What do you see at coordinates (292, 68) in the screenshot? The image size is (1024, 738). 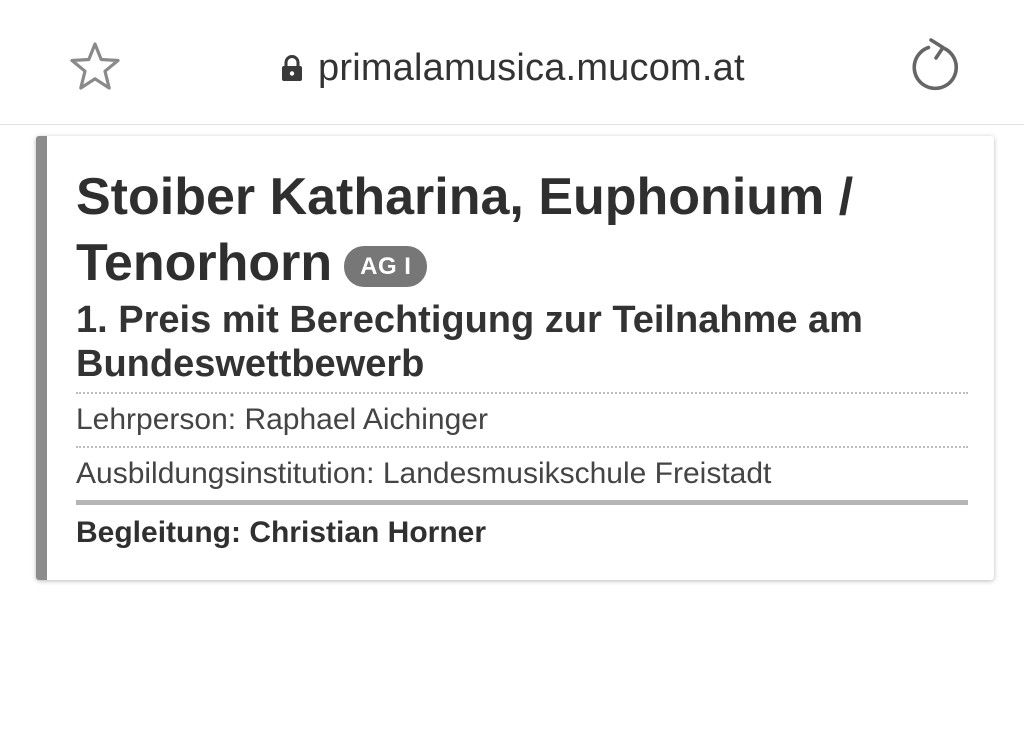 I see `lock-icon` at bounding box center [292, 68].